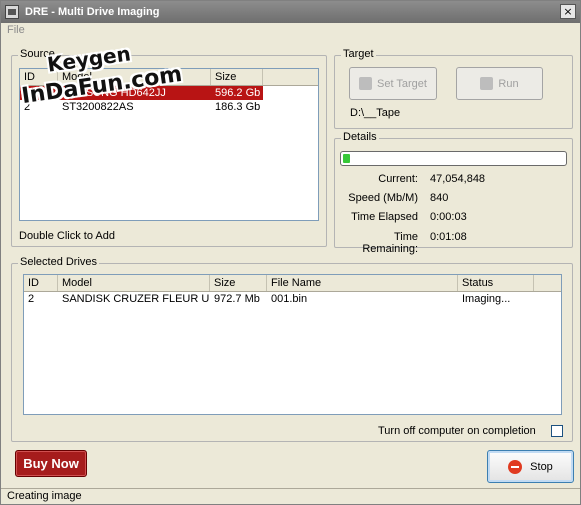  I want to click on window-title: DRE - Multi Drive Imaging, so click(92, 12).